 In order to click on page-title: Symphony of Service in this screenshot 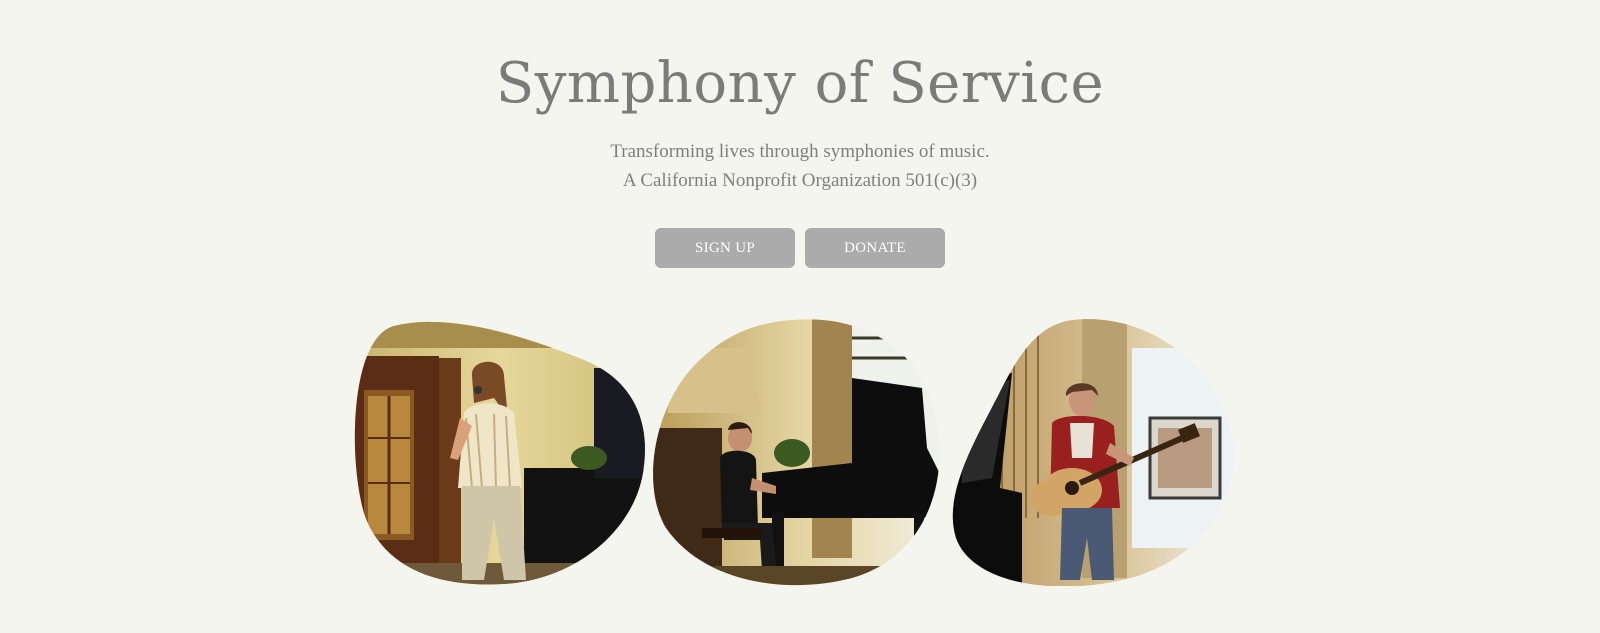, I will do `click(800, 83)`.